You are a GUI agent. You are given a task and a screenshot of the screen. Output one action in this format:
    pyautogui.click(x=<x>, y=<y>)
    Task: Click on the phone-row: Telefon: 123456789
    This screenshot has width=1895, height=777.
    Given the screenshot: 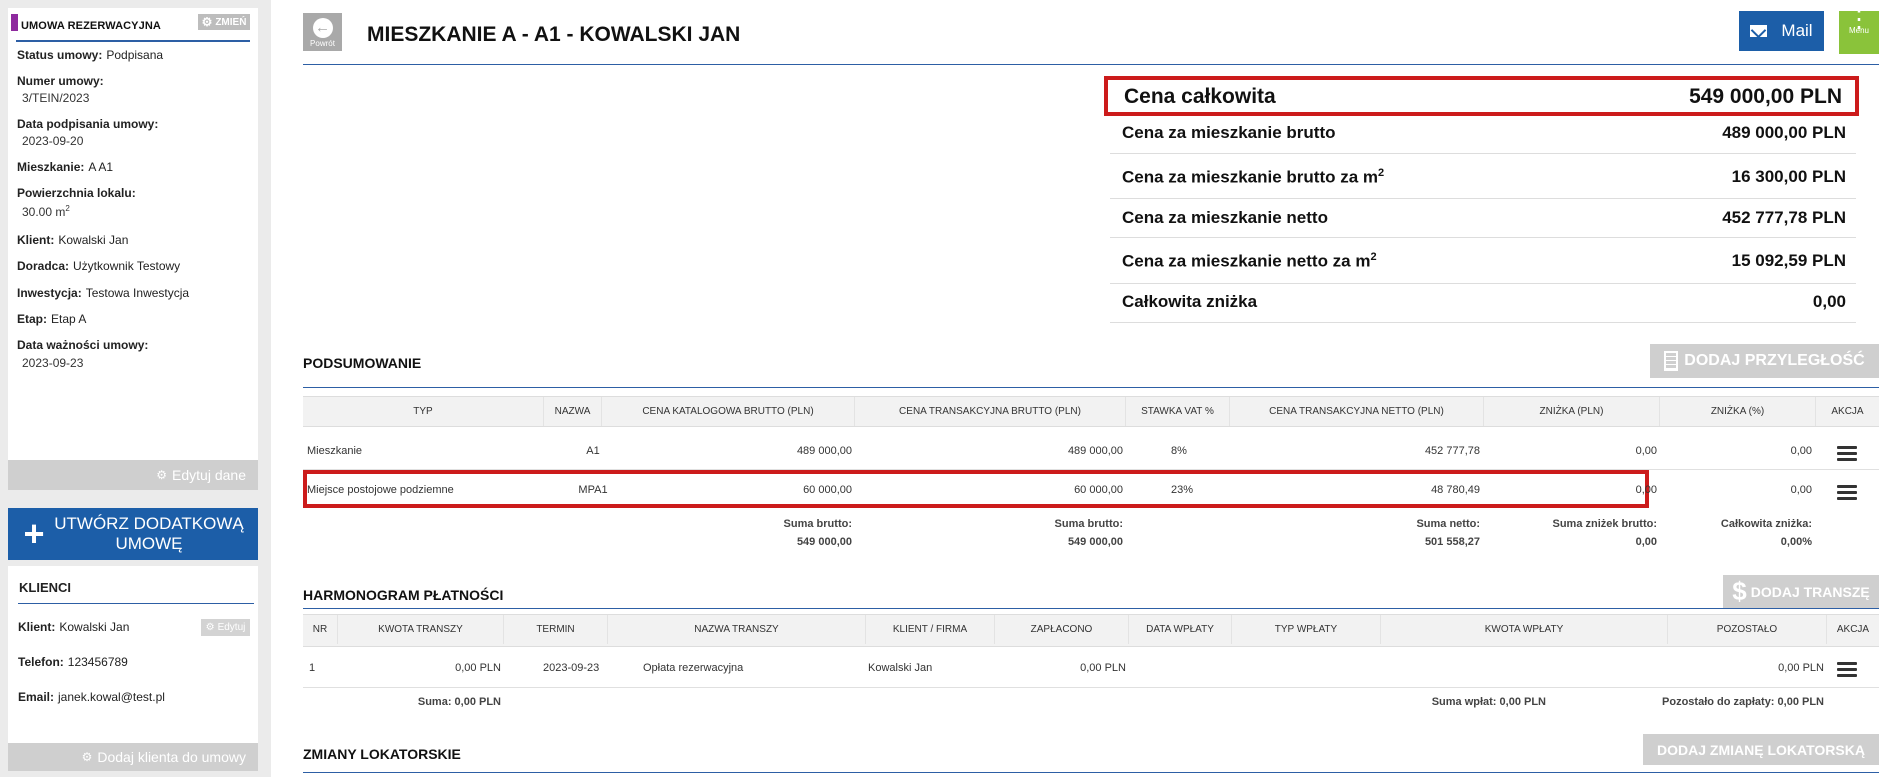 What is the action you would take?
    pyautogui.click(x=73, y=662)
    